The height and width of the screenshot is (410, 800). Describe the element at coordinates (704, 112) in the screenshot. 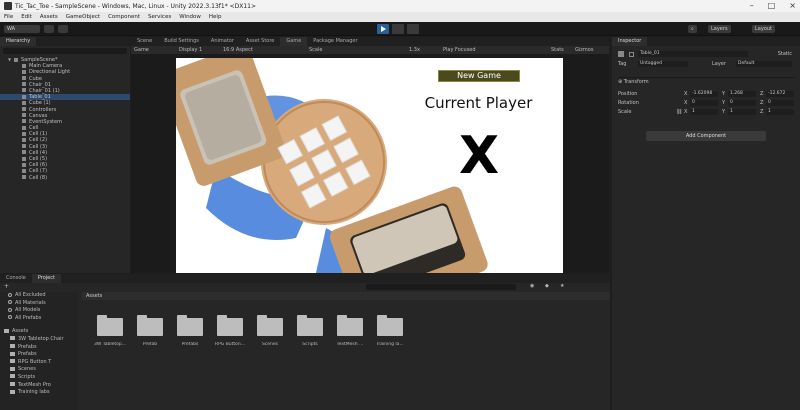

I see `scale-x-field: 1` at that location.